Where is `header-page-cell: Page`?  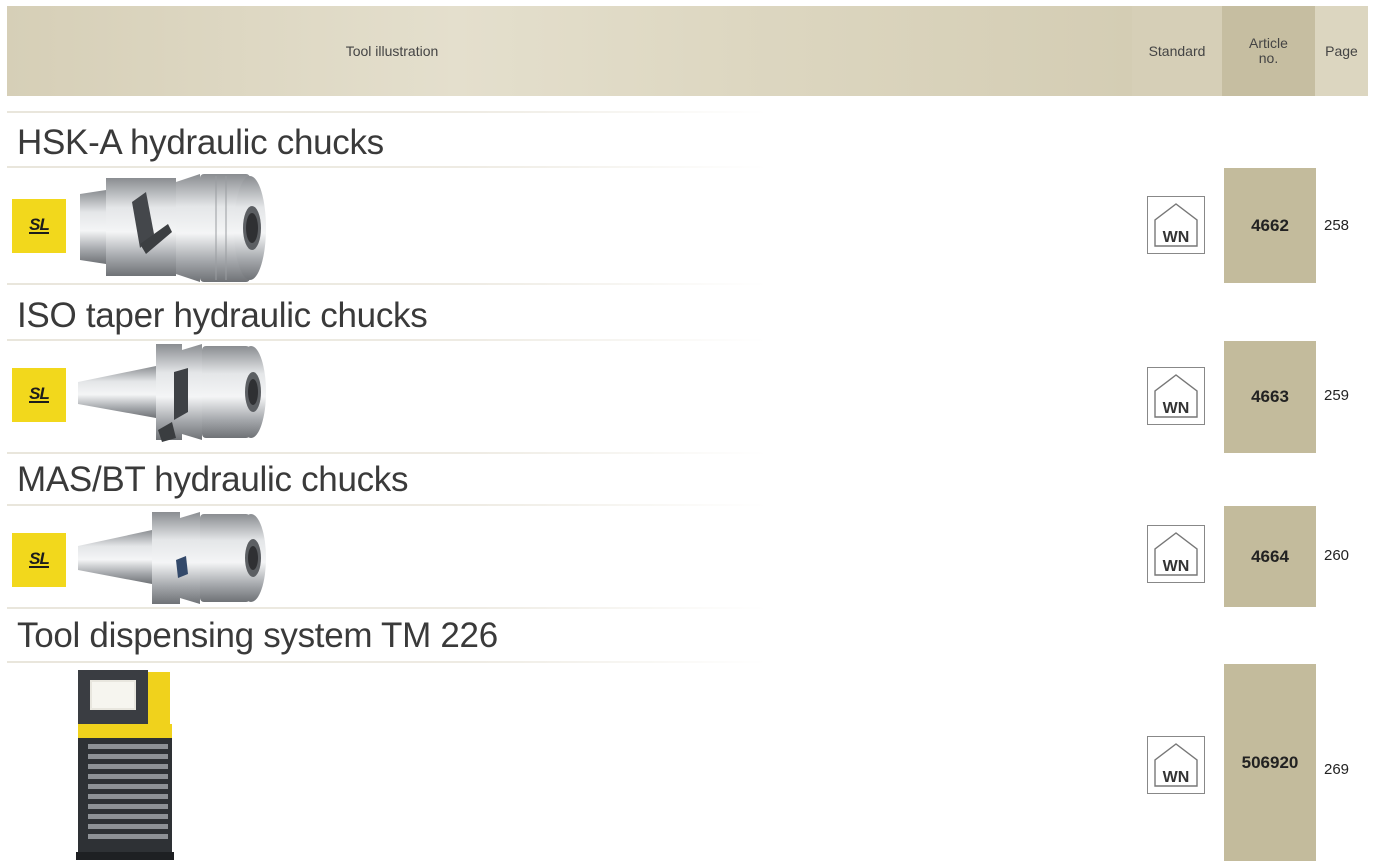
header-page-cell: Page is located at coordinates (1341, 51).